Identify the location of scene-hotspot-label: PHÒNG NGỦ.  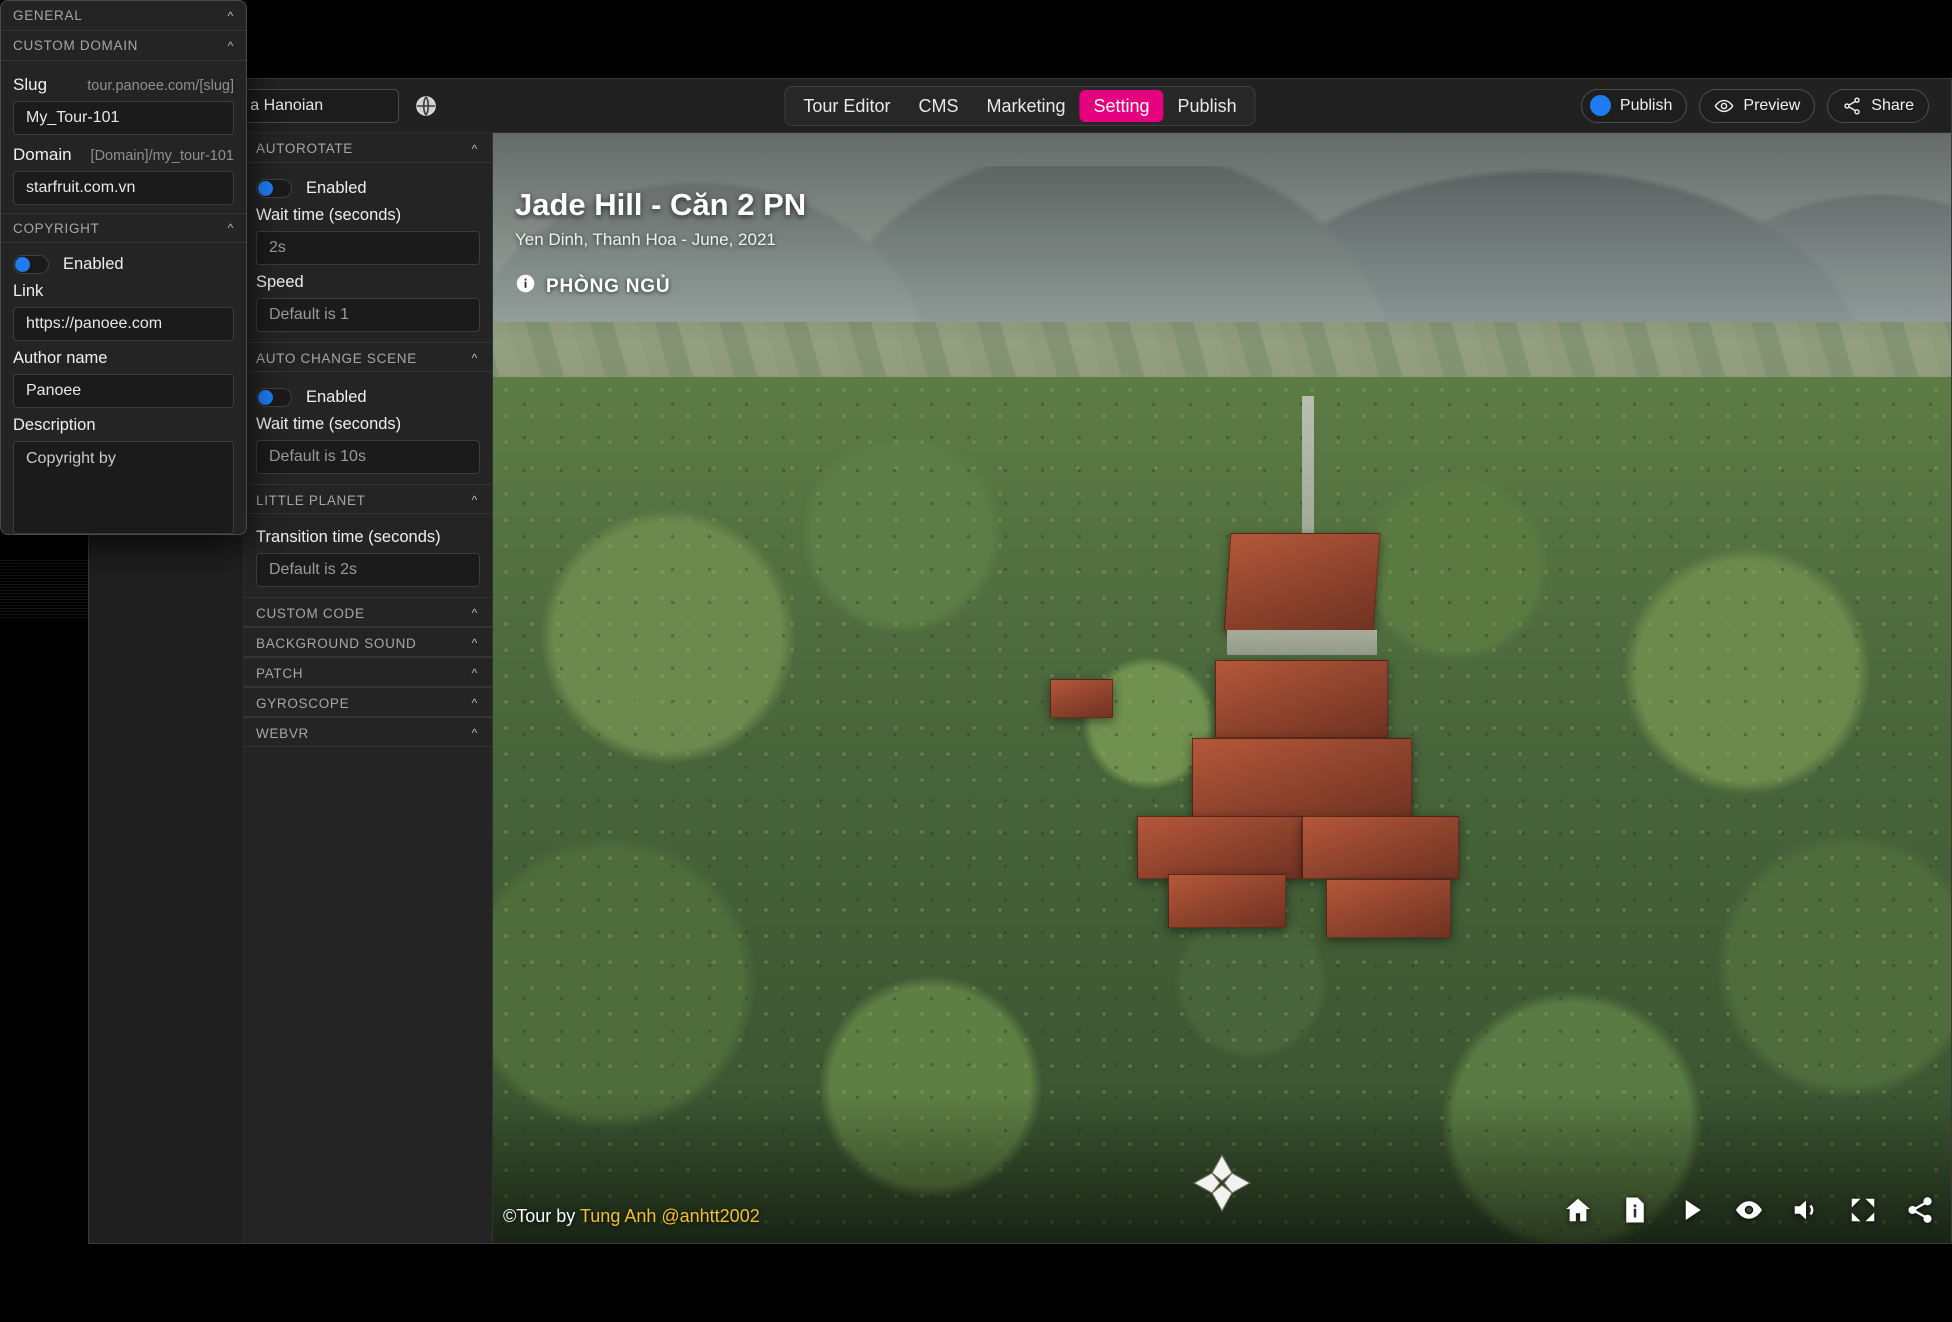
(592, 286).